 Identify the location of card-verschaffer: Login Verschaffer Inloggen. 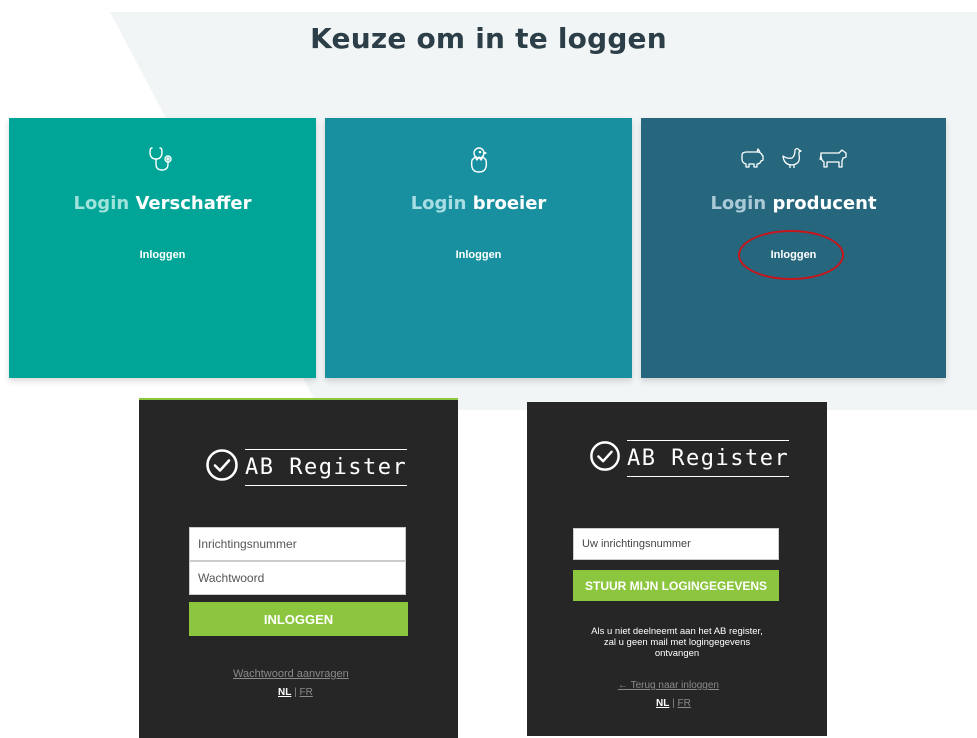
(162, 248).